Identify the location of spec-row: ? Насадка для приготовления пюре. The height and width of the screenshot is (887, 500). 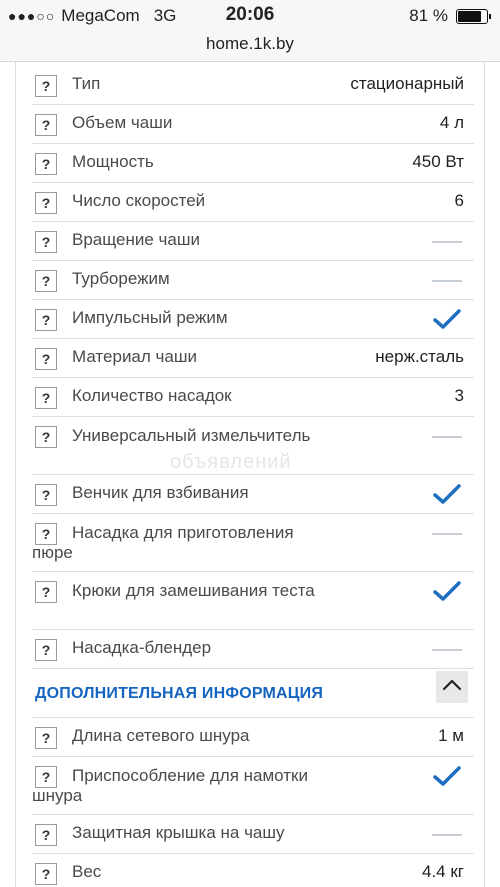
(253, 543).